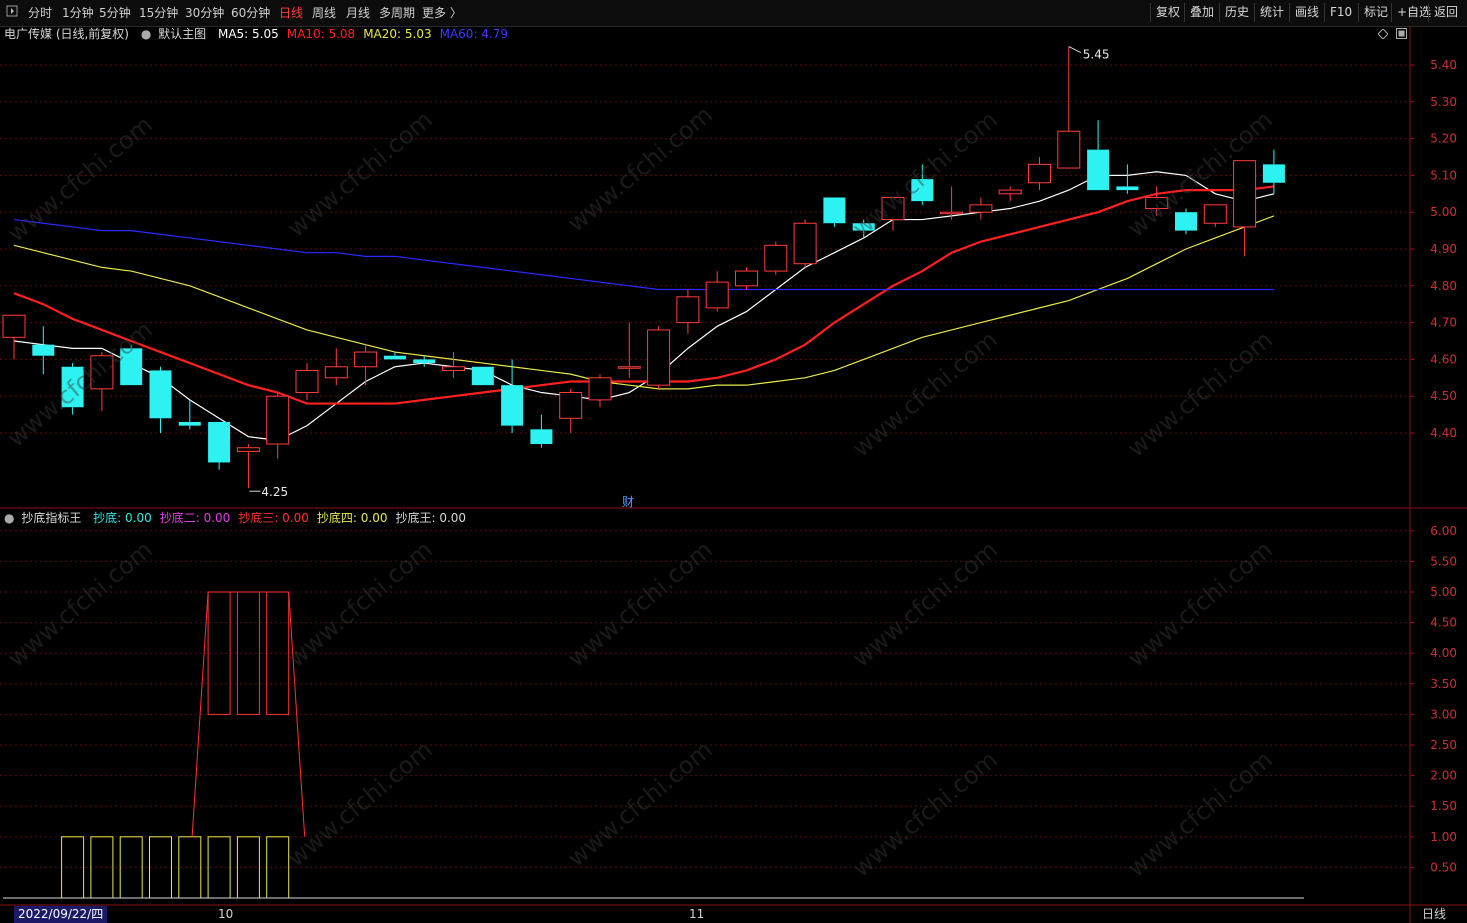  Describe the element at coordinates (1443, 396) in the screenshot. I see `main-tick-label: 4.50` at that location.